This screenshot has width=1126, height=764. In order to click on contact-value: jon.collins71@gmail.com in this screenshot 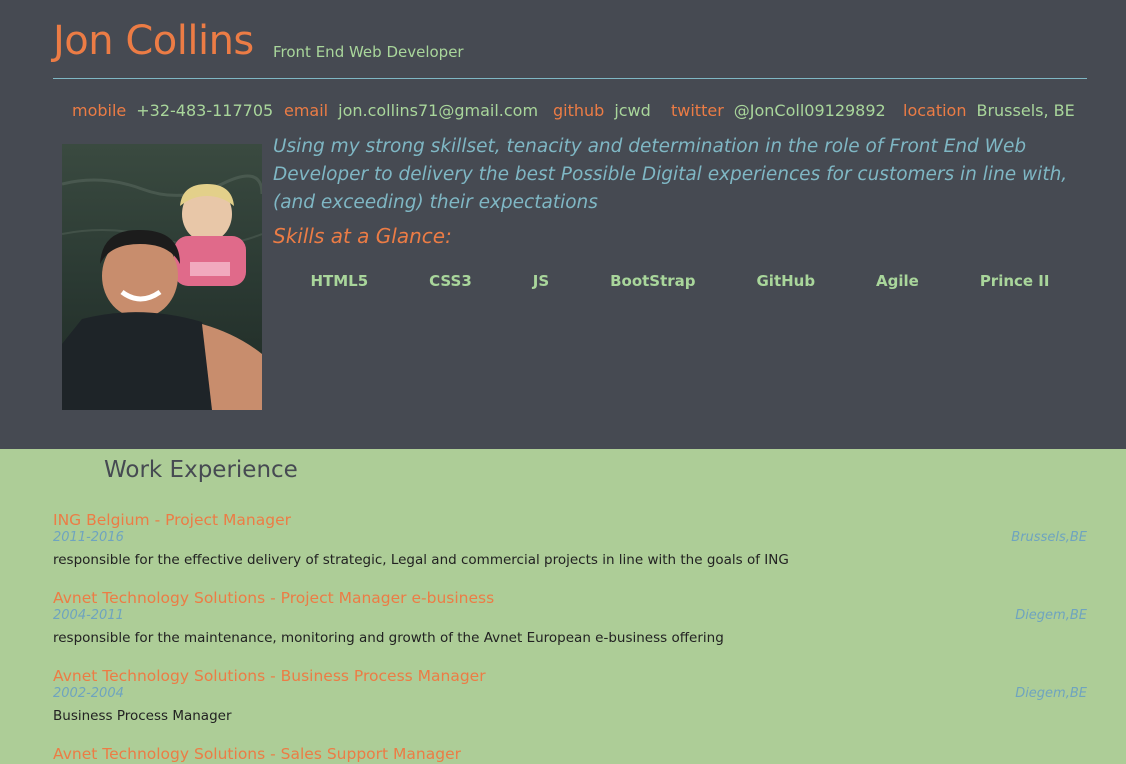, I will do `click(438, 110)`.